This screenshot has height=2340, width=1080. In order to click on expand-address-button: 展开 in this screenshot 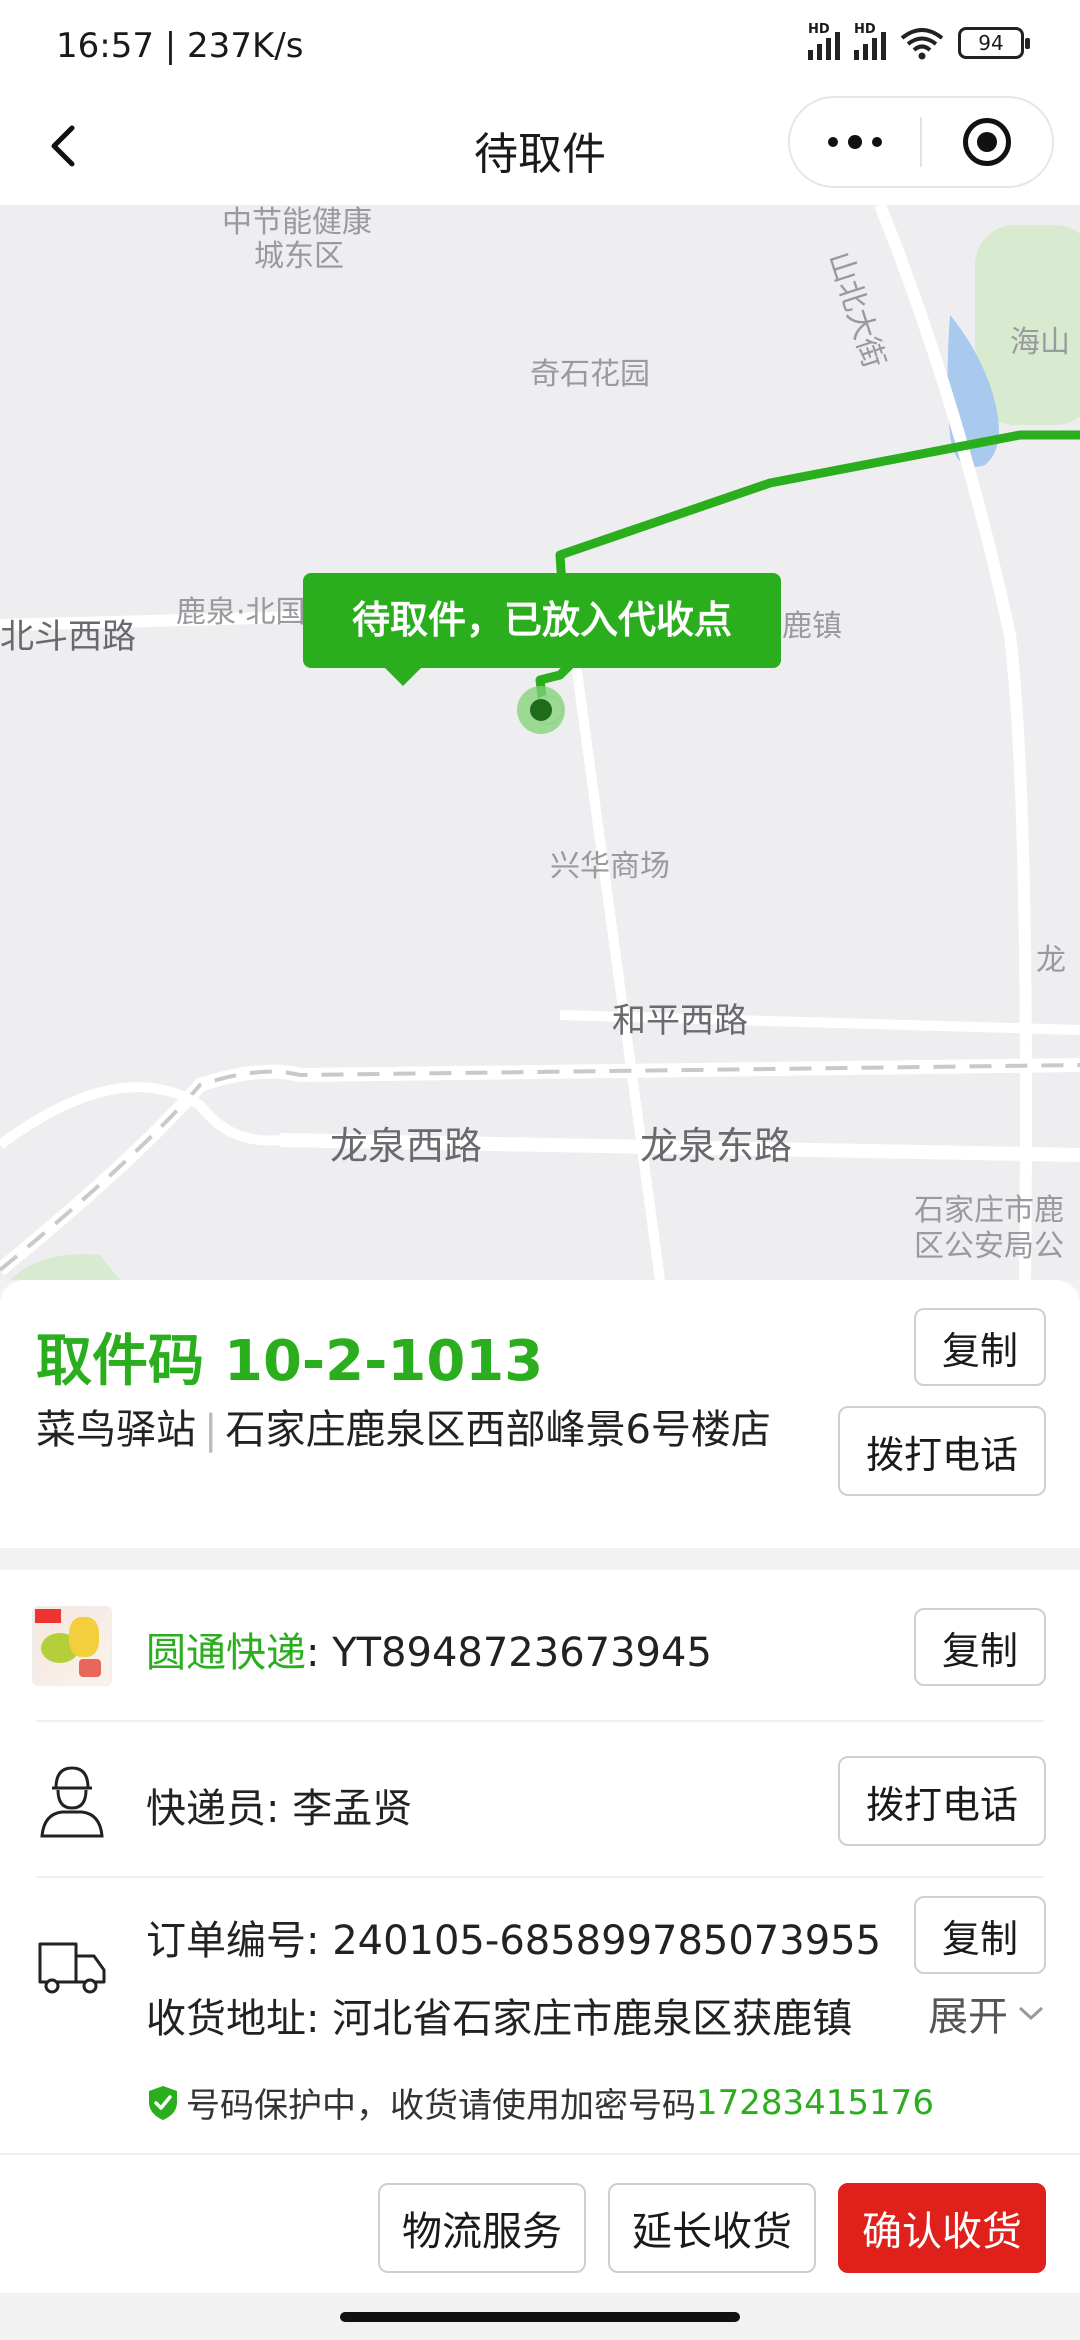, I will do `click(973, 2013)`.